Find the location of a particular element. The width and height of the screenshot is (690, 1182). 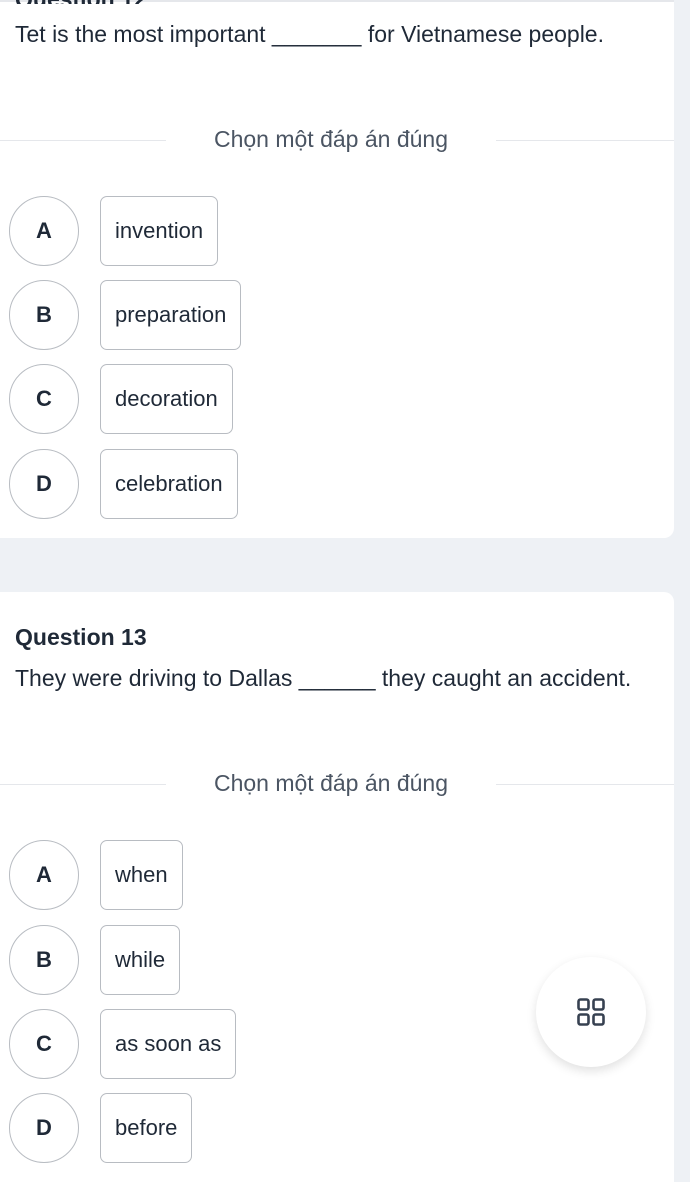

option-answer: preparation is located at coordinates (171, 315).